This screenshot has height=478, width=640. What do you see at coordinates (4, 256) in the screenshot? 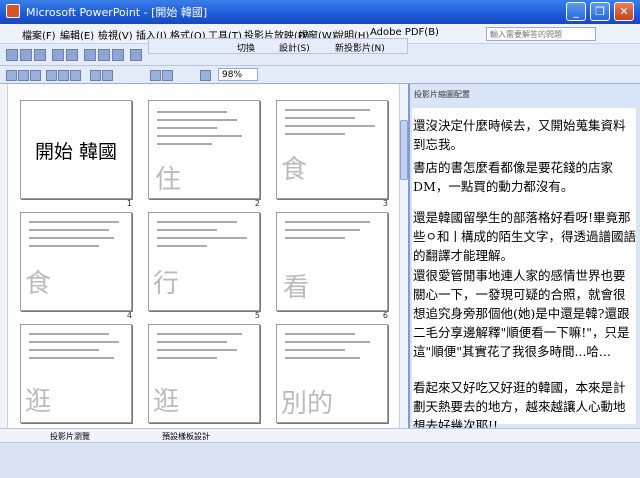
I see `view-strip` at bounding box center [4, 256].